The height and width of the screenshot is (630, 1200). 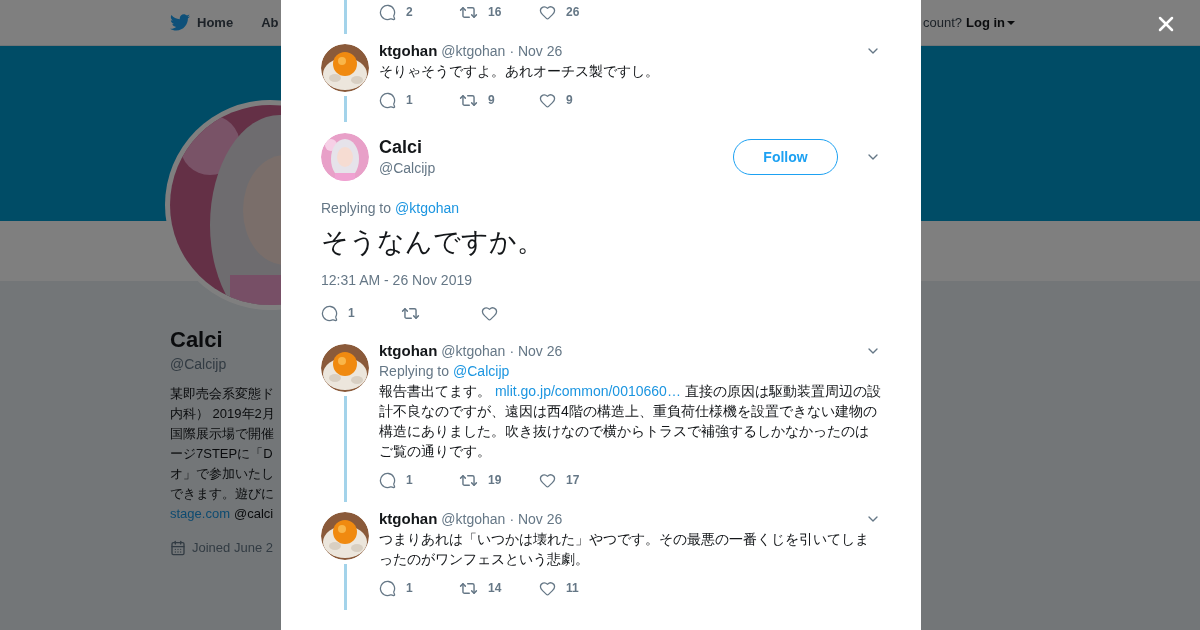 I want to click on bio-line: できます。遊びに, so click(x=222, y=494).